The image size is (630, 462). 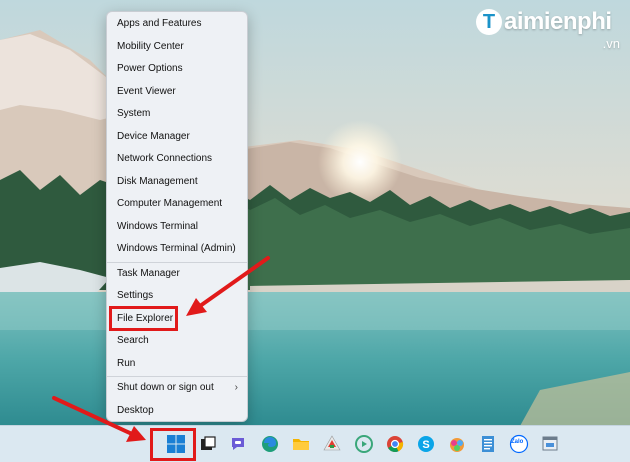 What do you see at coordinates (177, 274) in the screenshot?
I see `menu-item-task-manager: Task Manager` at bounding box center [177, 274].